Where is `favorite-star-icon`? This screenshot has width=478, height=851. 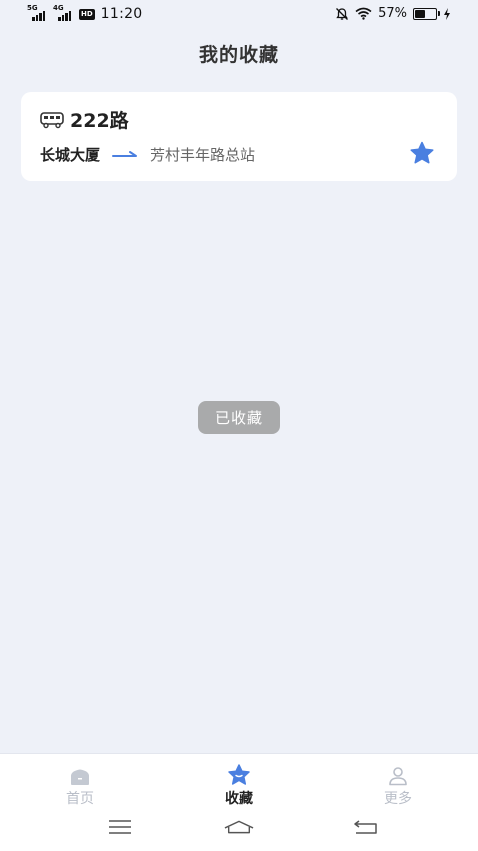 favorite-star-icon is located at coordinates (422, 153).